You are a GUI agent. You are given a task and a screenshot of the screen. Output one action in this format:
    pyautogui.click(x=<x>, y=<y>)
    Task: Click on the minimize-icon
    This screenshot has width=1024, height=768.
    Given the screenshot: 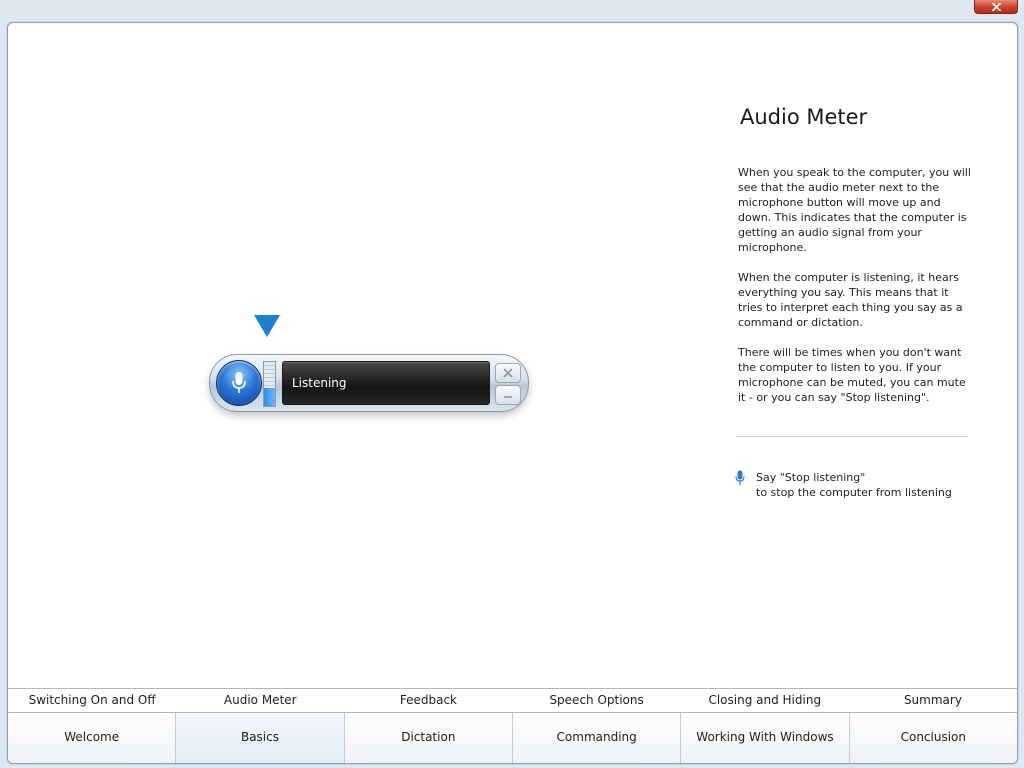 What is the action you would take?
    pyautogui.click(x=508, y=397)
    